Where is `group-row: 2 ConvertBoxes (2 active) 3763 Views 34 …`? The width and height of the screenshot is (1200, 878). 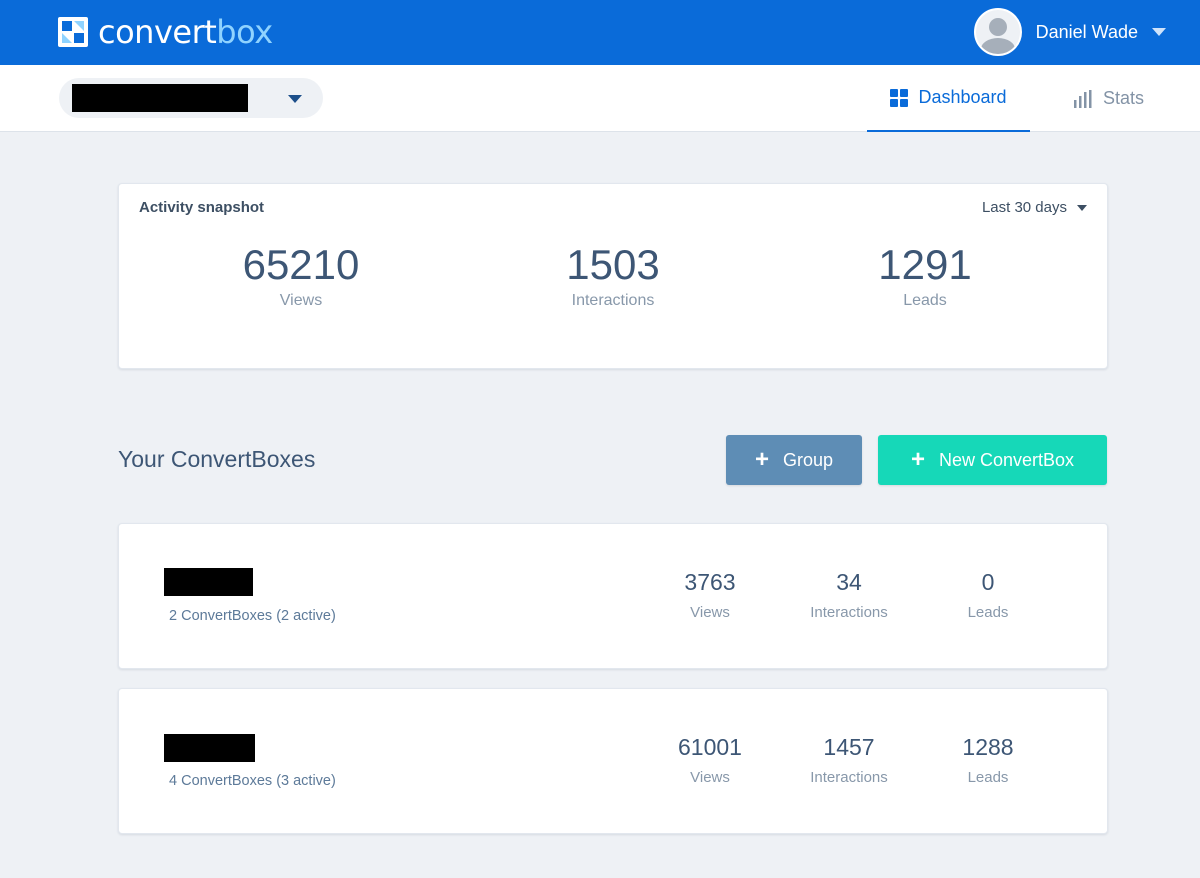 group-row: 2 ConvertBoxes (2 active) 3763 Views 34 … is located at coordinates (613, 596).